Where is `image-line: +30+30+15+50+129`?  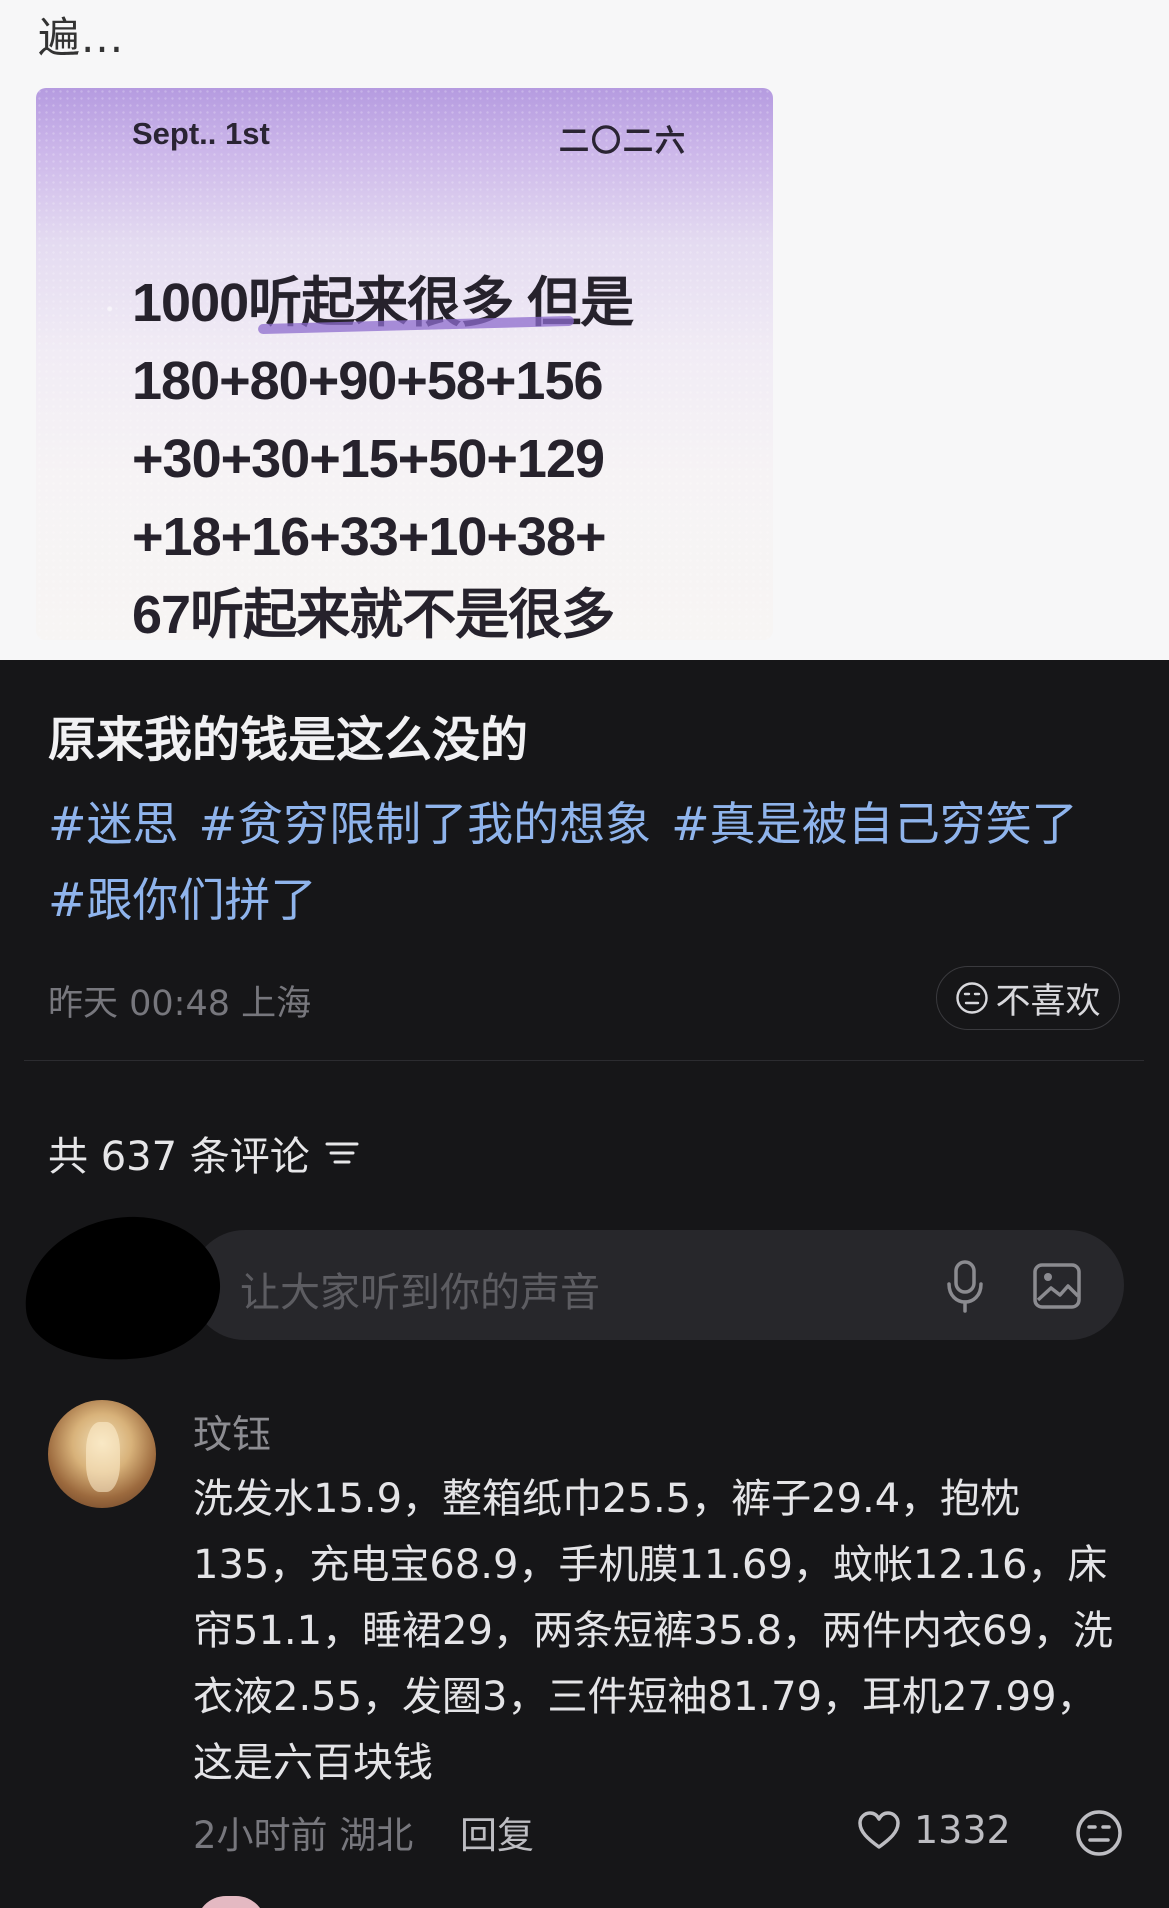
image-line: +30+30+15+50+129 is located at coordinates (368, 459).